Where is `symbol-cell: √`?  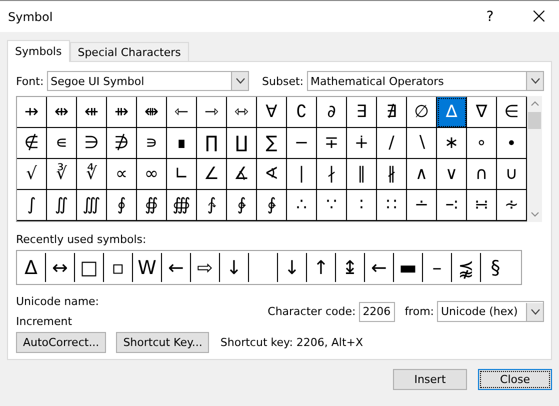 symbol-cell: √ is located at coordinates (32, 174).